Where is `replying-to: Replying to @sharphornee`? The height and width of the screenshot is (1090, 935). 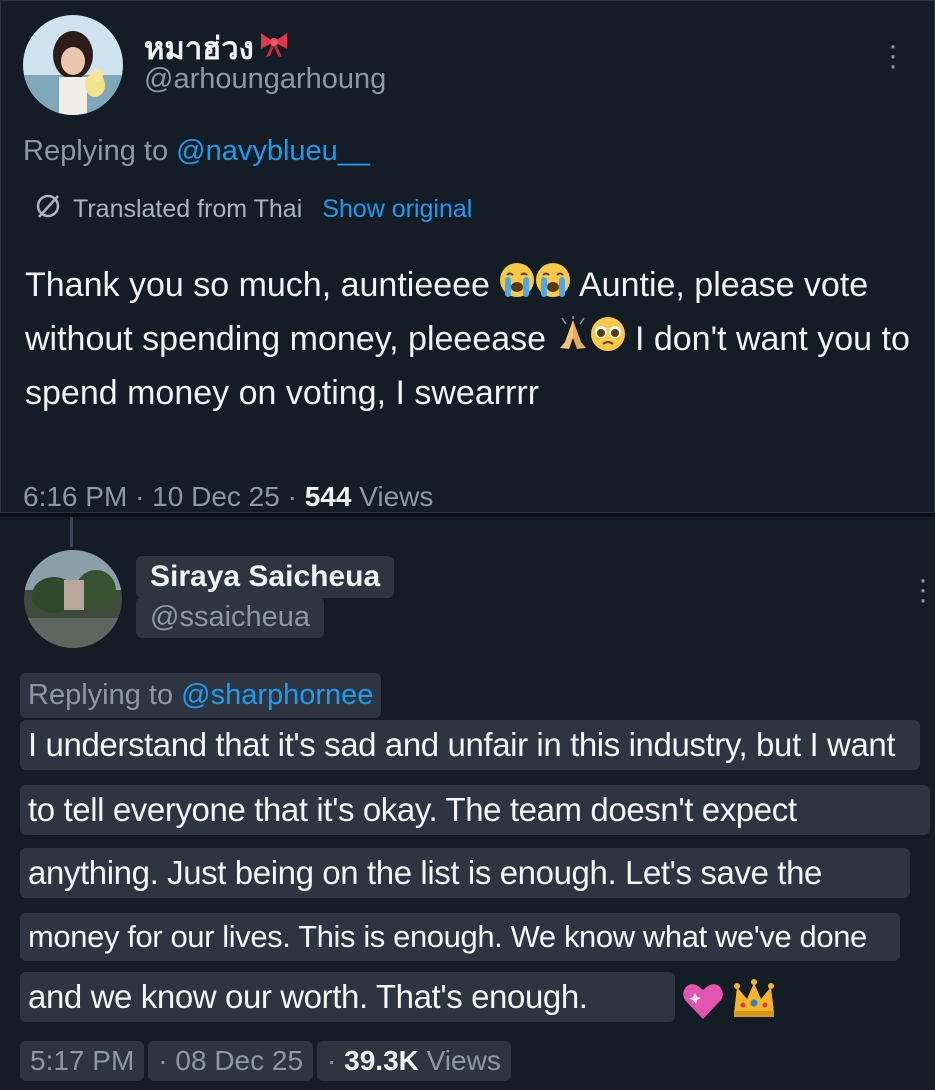 replying-to: Replying to @sharphornee is located at coordinates (201, 695).